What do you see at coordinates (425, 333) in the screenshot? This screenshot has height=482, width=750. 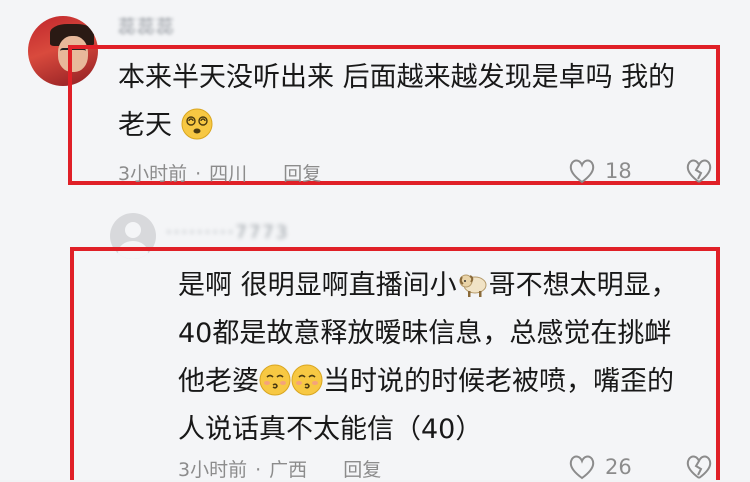 I see `comment-line: 40都是故意释放暧昧信息，总感觉在挑衅` at bounding box center [425, 333].